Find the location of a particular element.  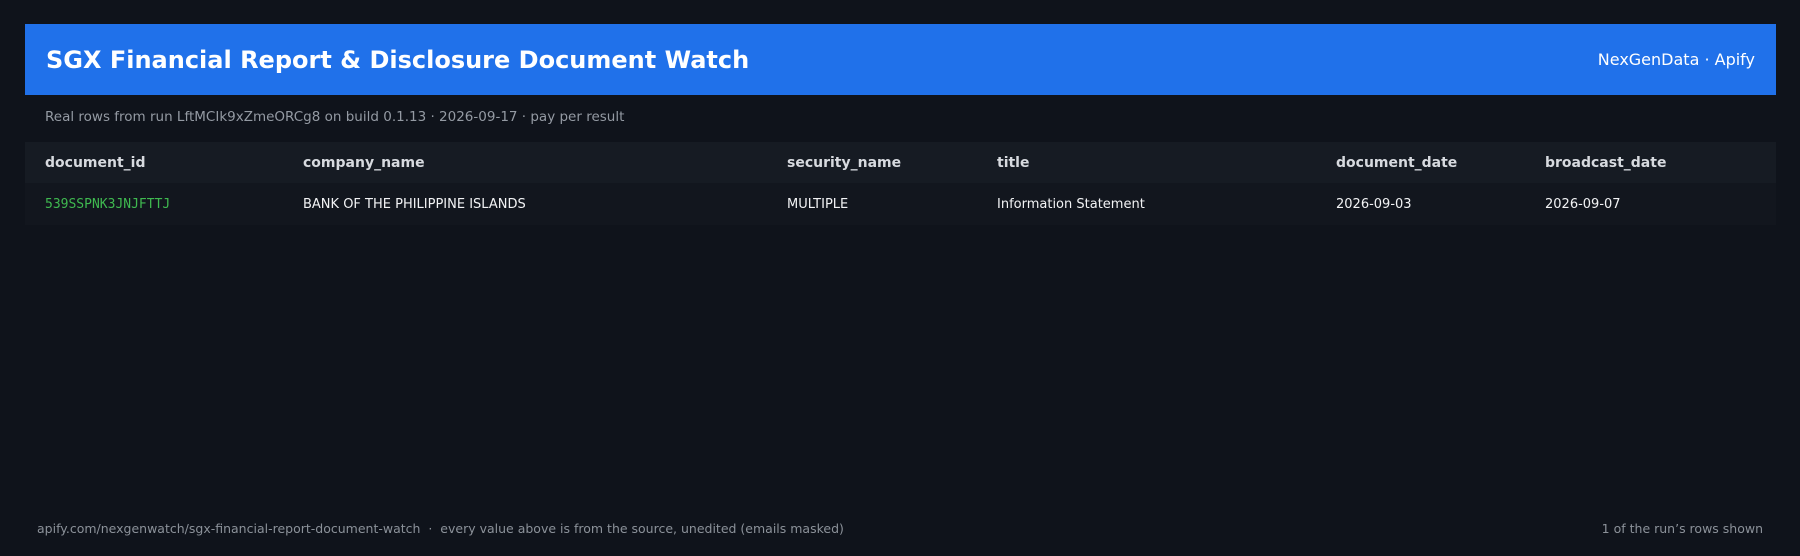

brand-label: NexGenData · Apify is located at coordinates (1676, 59).